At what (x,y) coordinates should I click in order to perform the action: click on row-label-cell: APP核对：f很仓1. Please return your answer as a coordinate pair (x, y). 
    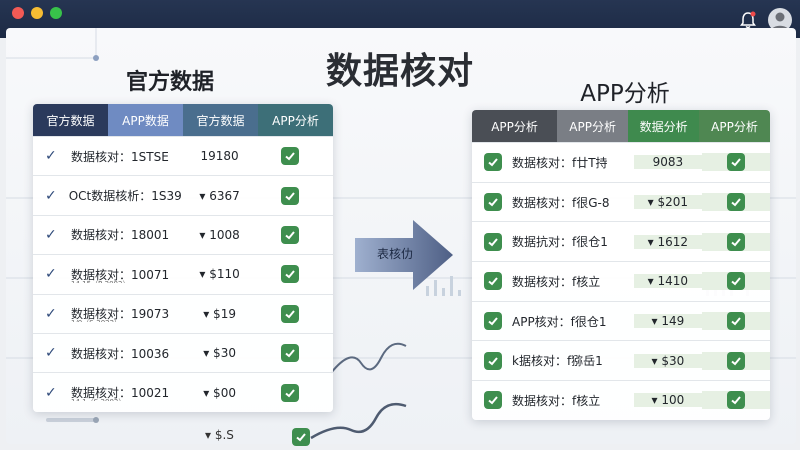
    Looking at the image, I should click on (553, 321).